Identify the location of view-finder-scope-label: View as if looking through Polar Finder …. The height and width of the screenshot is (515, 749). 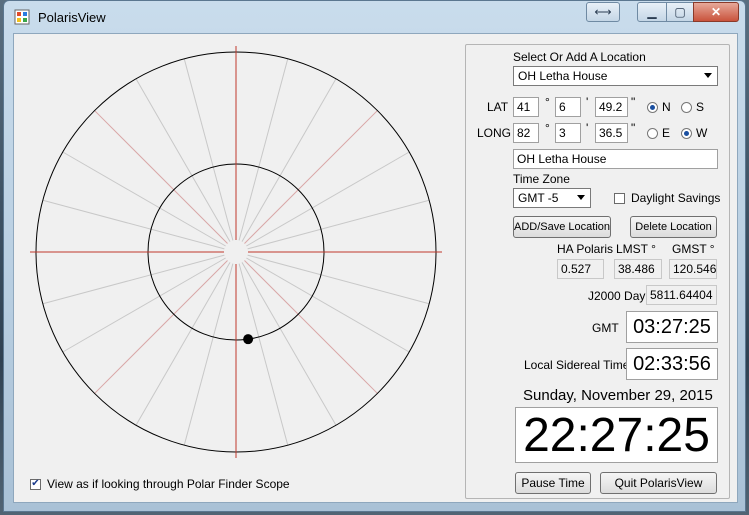
(168, 484).